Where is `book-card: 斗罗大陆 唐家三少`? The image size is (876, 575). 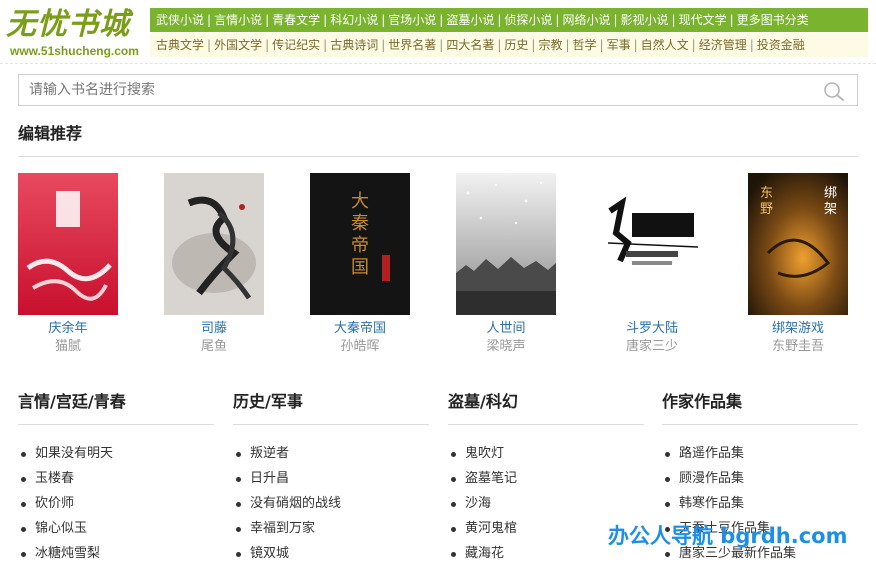
book-card: 斗罗大陆 唐家三少 is located at coordinates (652, 264).